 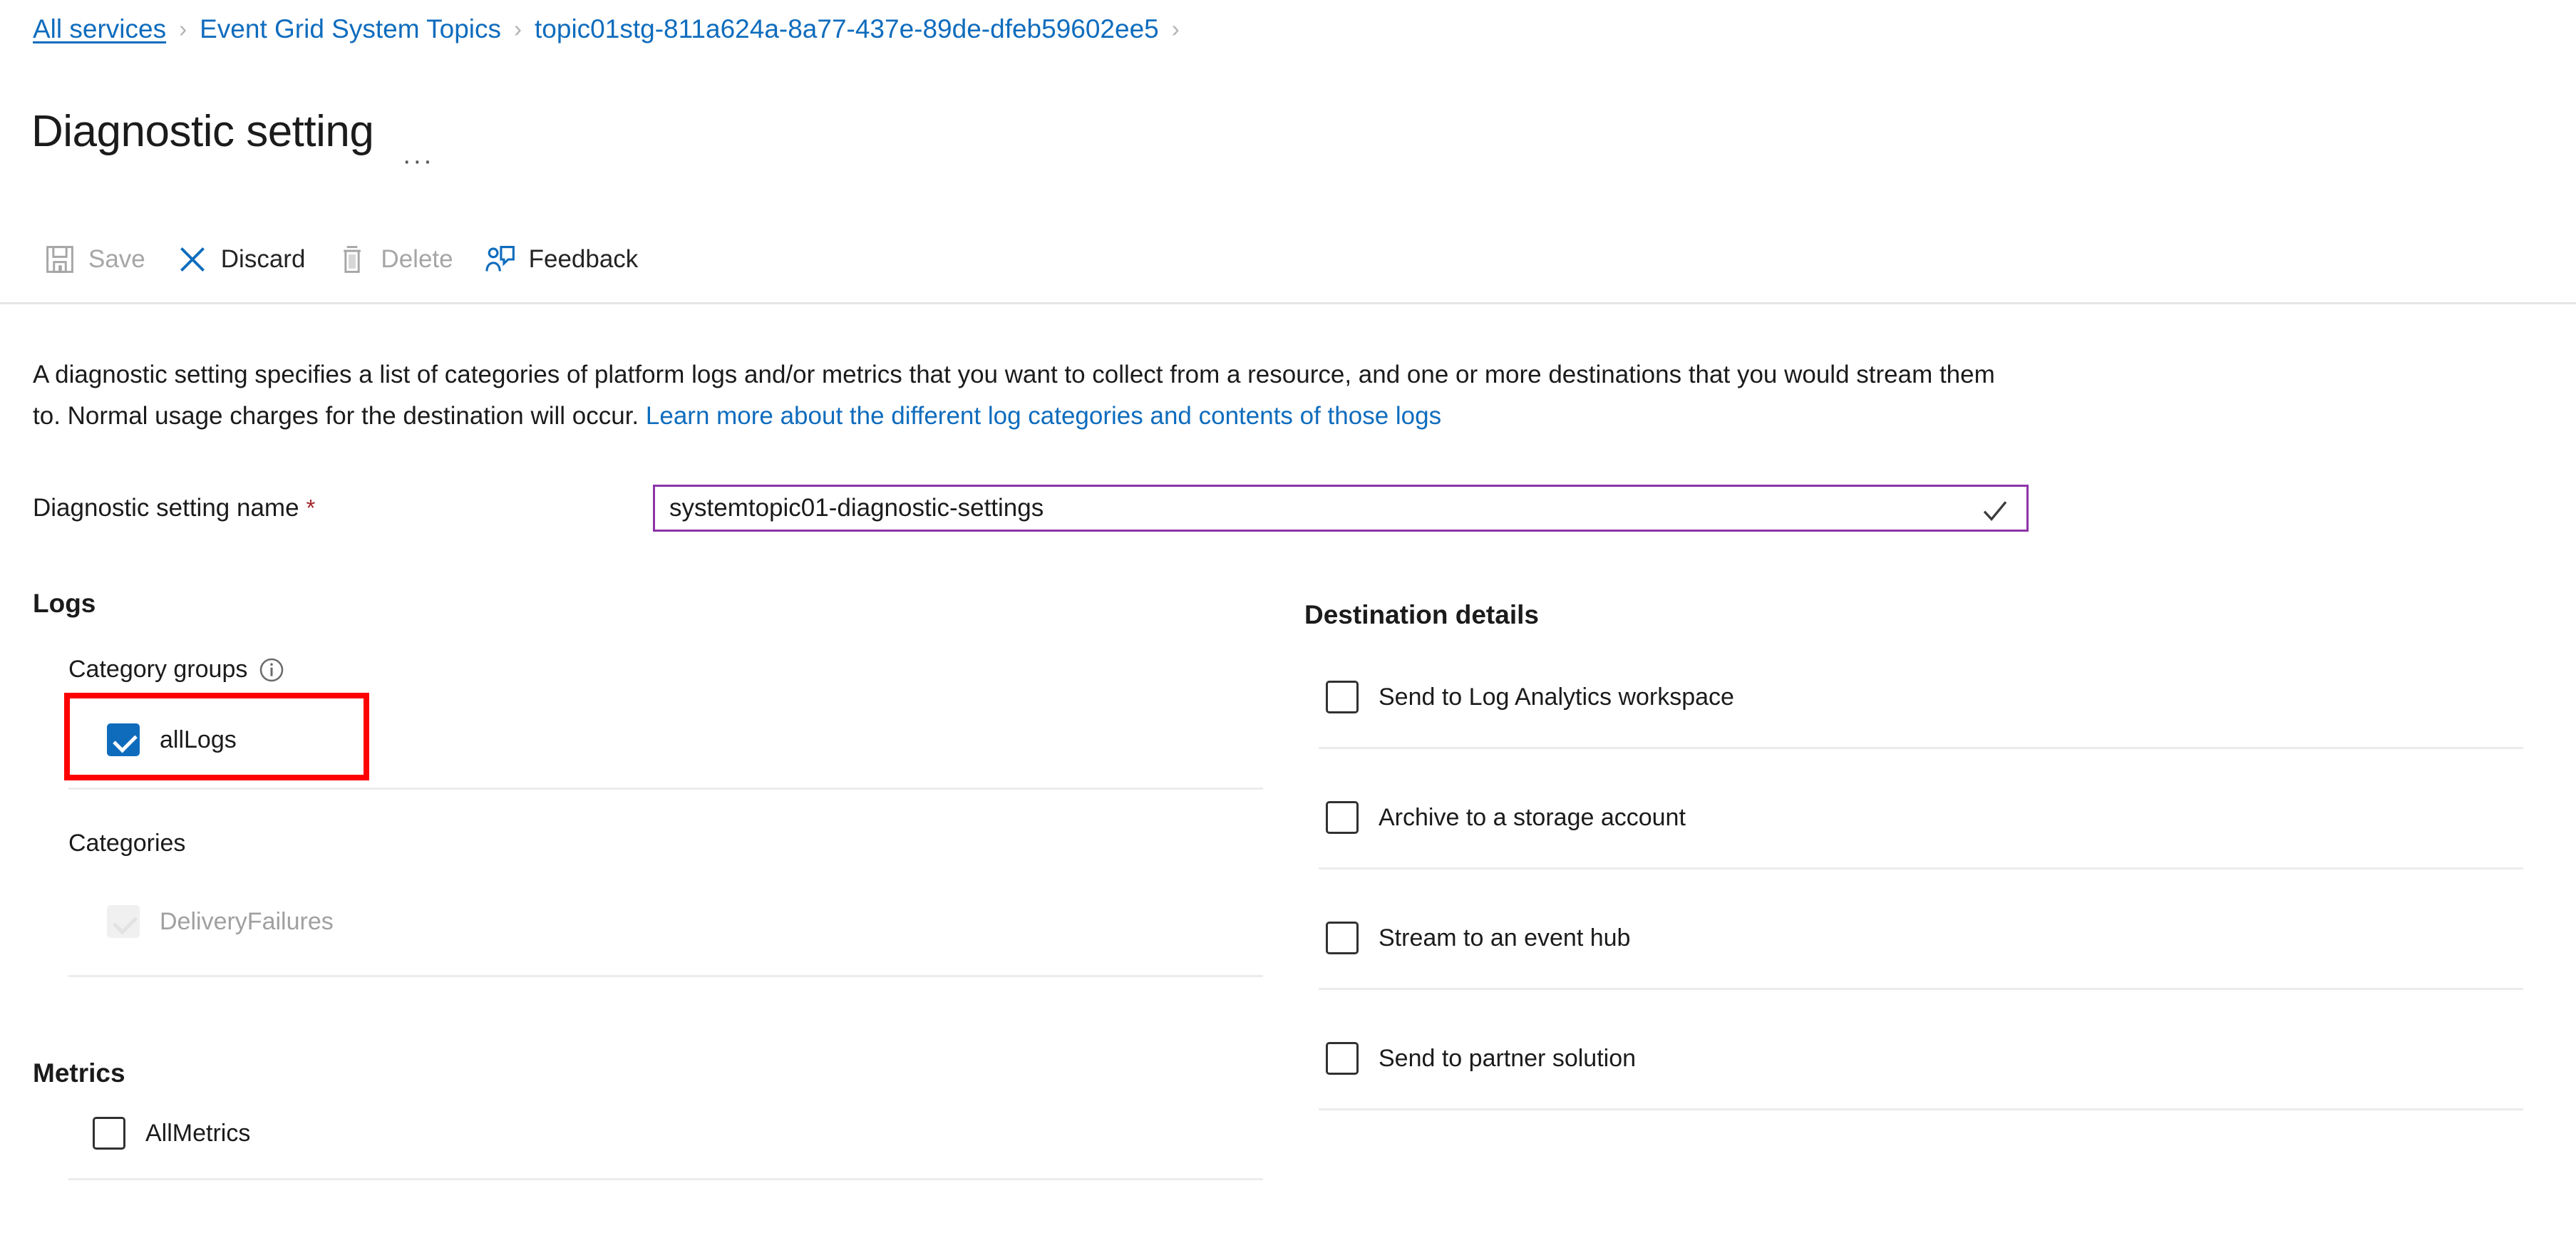 What do you see at coordinates (1995, 511) in the screenshot?
I see `checkmark-icon` at bounding box center [1995, 511].